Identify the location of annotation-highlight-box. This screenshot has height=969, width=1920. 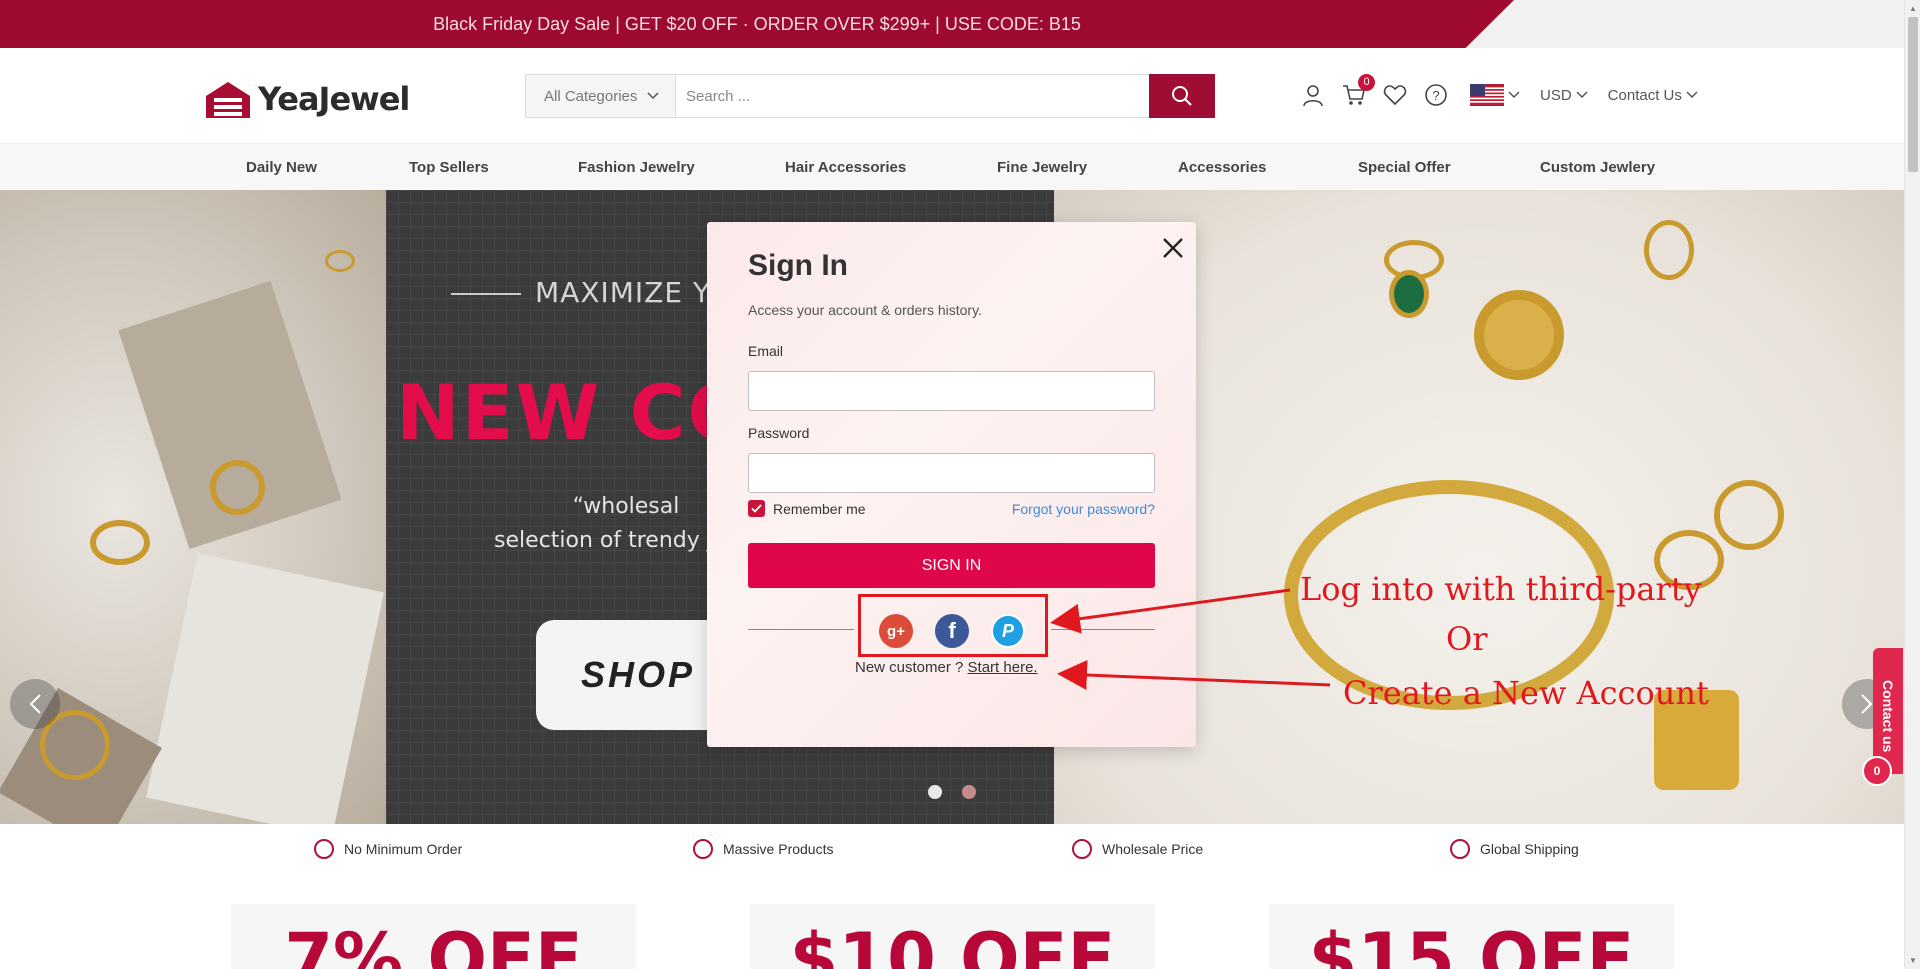
(953, 625).